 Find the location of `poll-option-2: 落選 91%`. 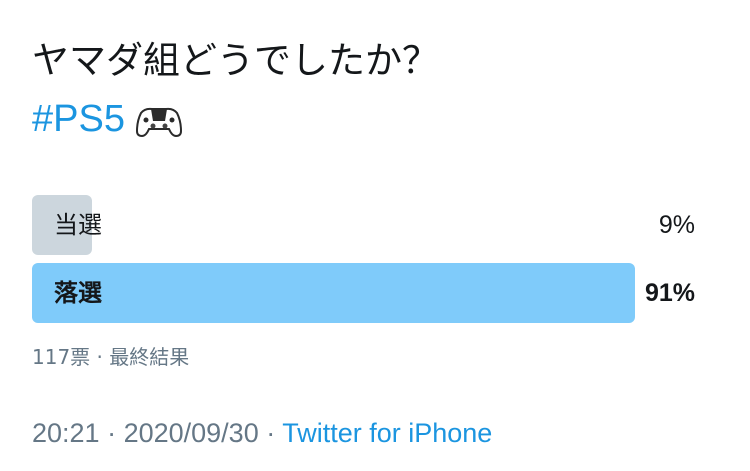

poll-option-2: 落選 91% is located at coordinates (363, 293).